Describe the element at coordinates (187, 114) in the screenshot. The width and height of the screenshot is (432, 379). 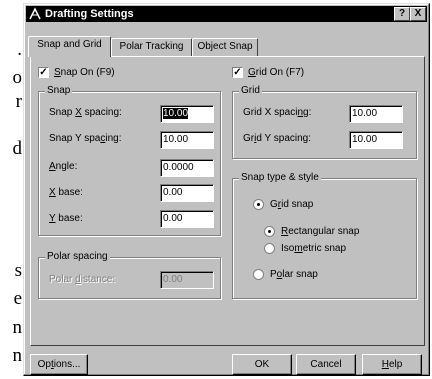
I see `snap-x-spacing-input: 10.00` at that location.